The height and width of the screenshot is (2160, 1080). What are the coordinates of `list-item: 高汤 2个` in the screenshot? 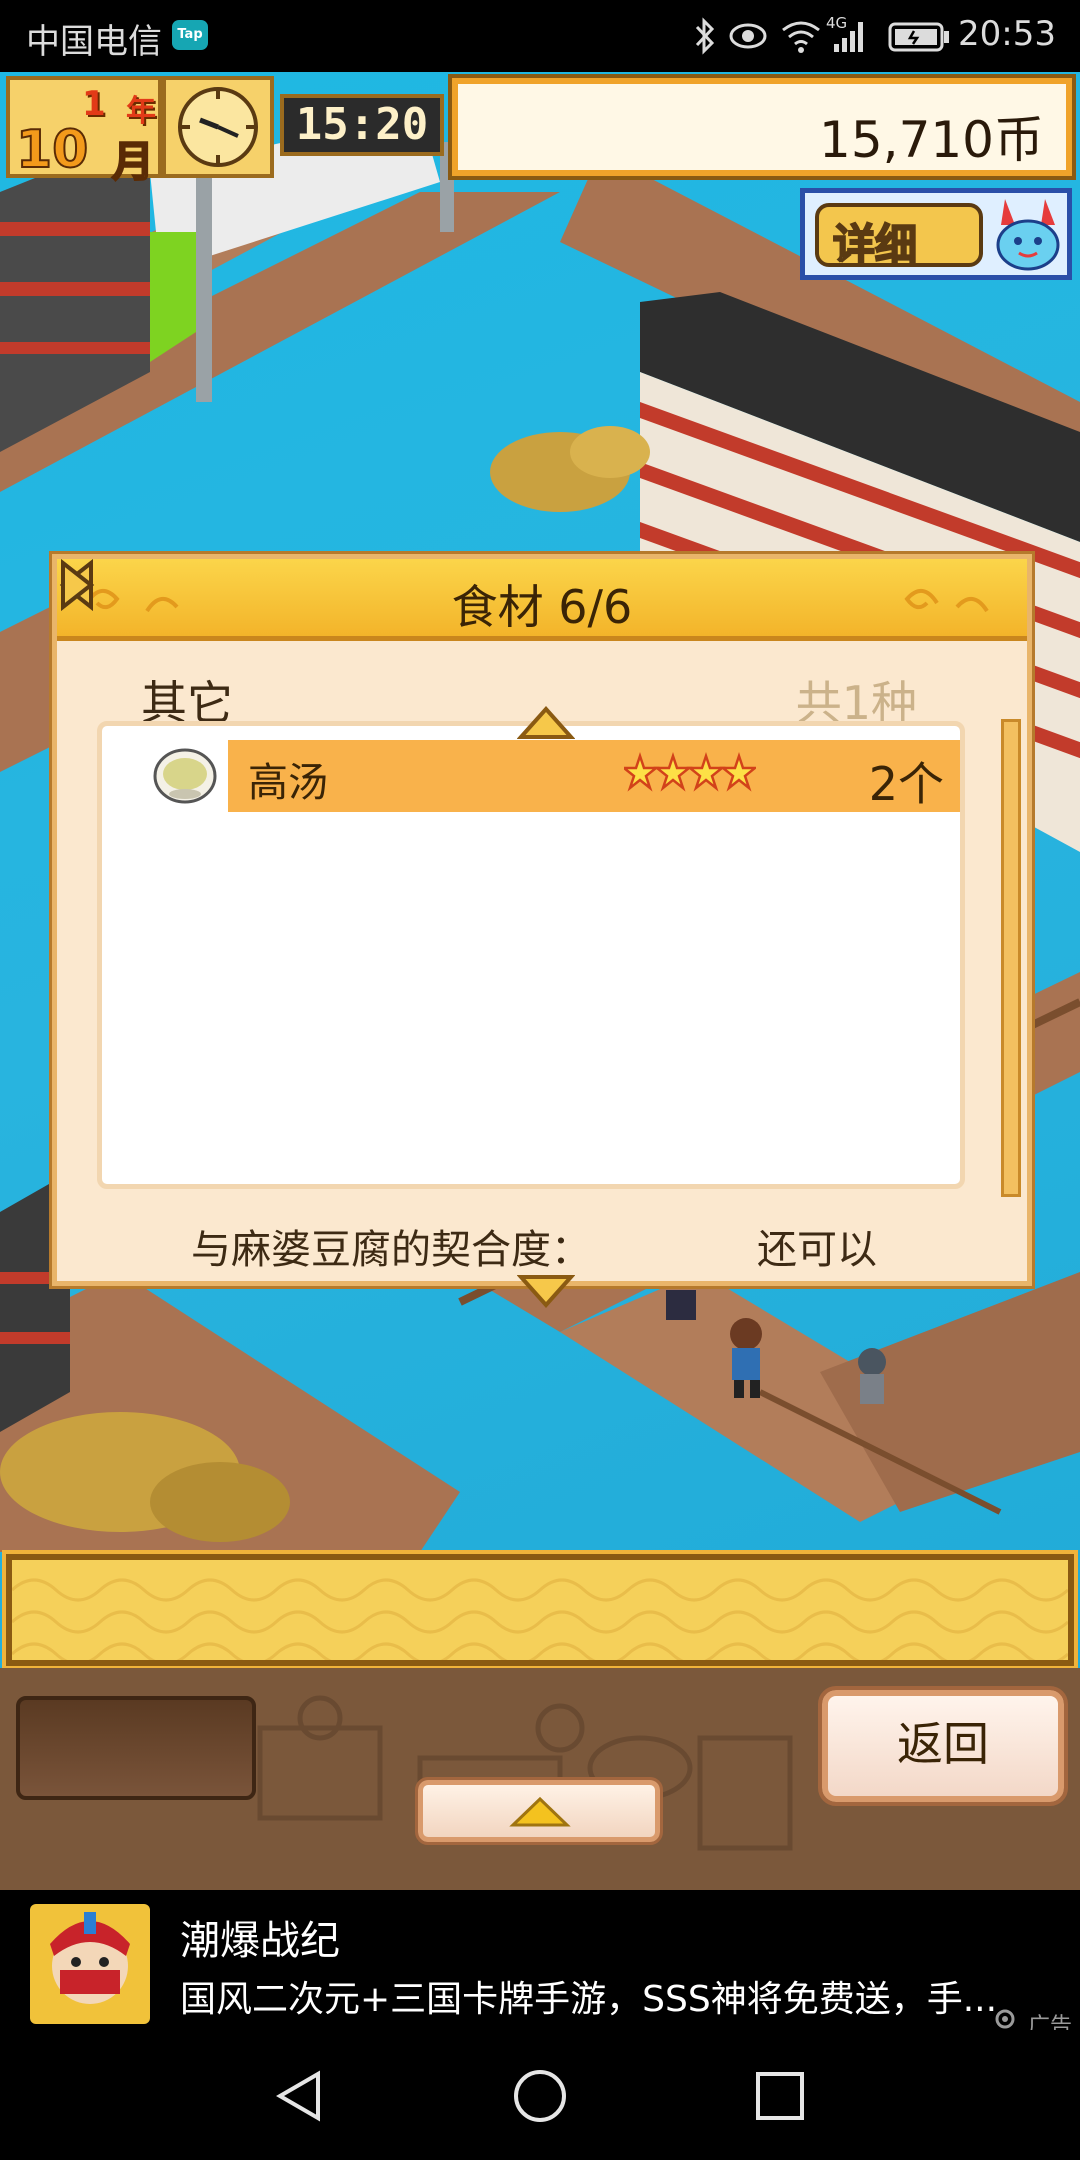 It's located at (556, 776).